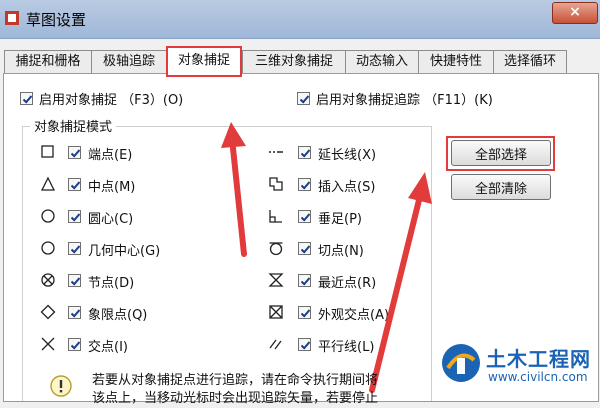  What do you see at coordinates (538, 359) in the screenshot?
I see `watermark-name: 土木工程网` at bounding box center [538, 359].